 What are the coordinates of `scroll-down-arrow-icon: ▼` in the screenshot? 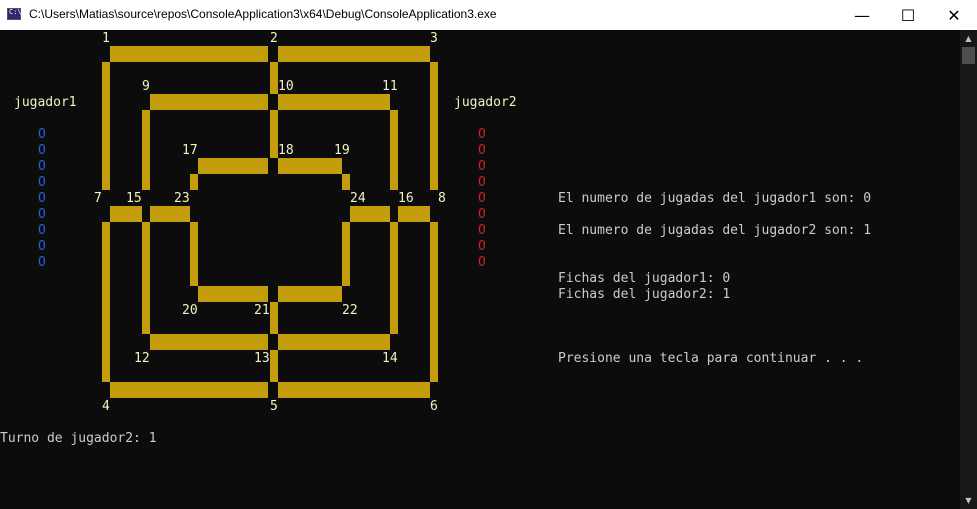 It's located at (968, 500).